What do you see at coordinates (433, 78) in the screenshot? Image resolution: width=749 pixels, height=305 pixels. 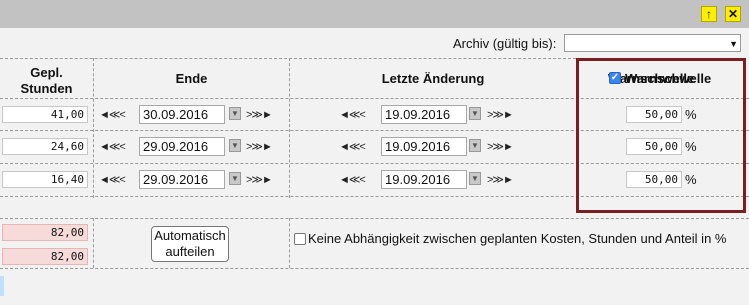 I see `header-letzte-aenderung: Letzte Änderung` at bounding box center [433, 78].